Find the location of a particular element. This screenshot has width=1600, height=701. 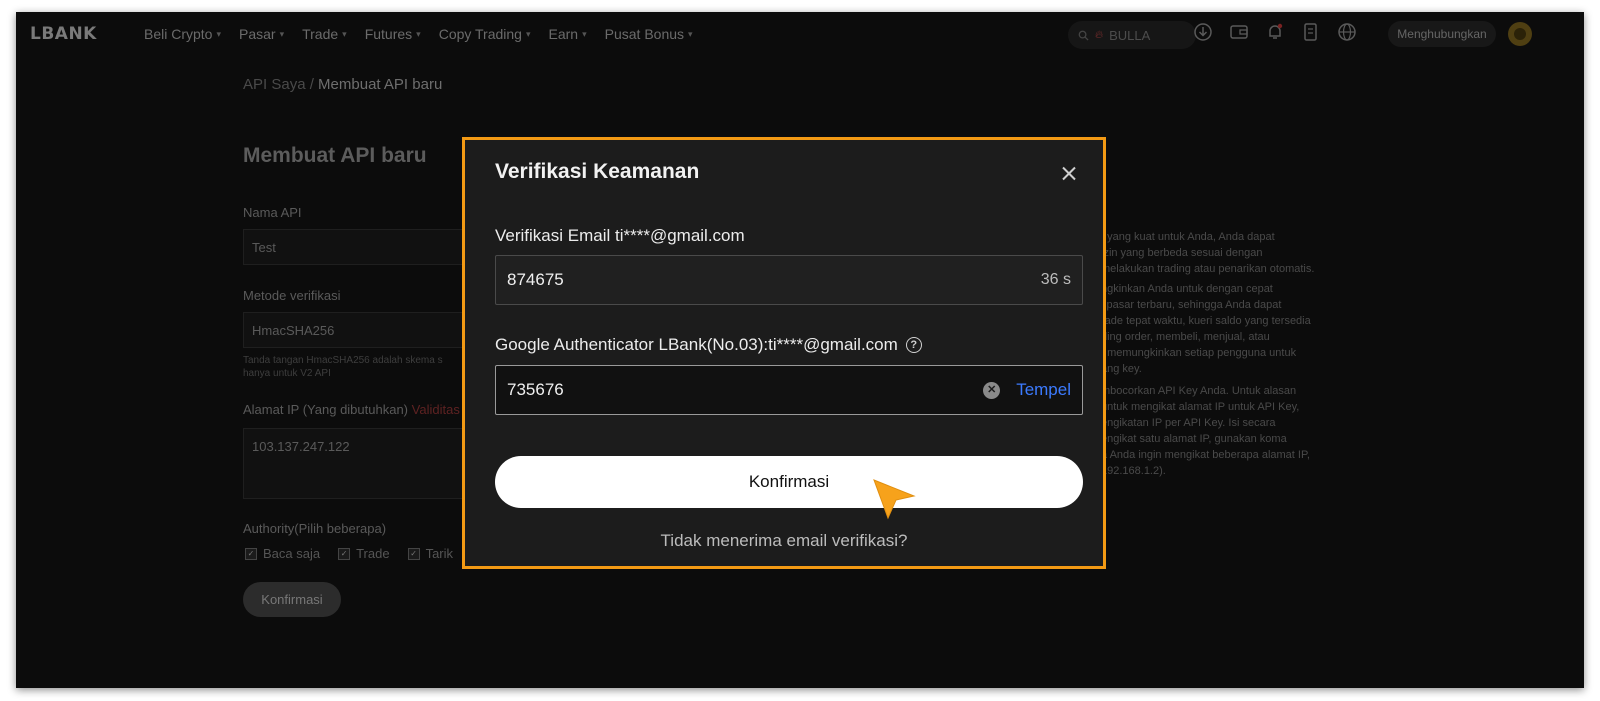

modal-title: Verifikasi Keamanan is located at coordinates (597, 171).